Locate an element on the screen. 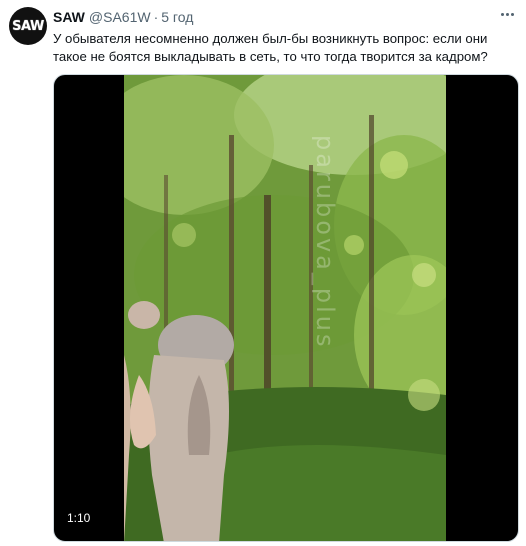 This screenshot has width=526, height=546. tweet-header: SAW @SA61W · 5 год is located at coordinates (123, 18).